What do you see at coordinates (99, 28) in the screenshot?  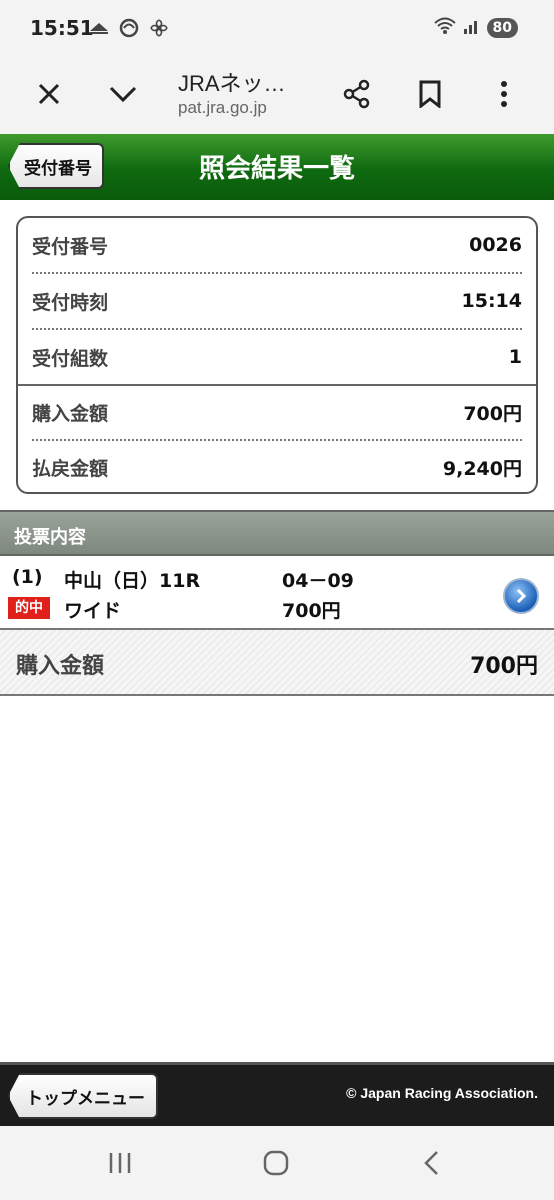 I see `netkeiba-icon` at bounding box center [99, 28].